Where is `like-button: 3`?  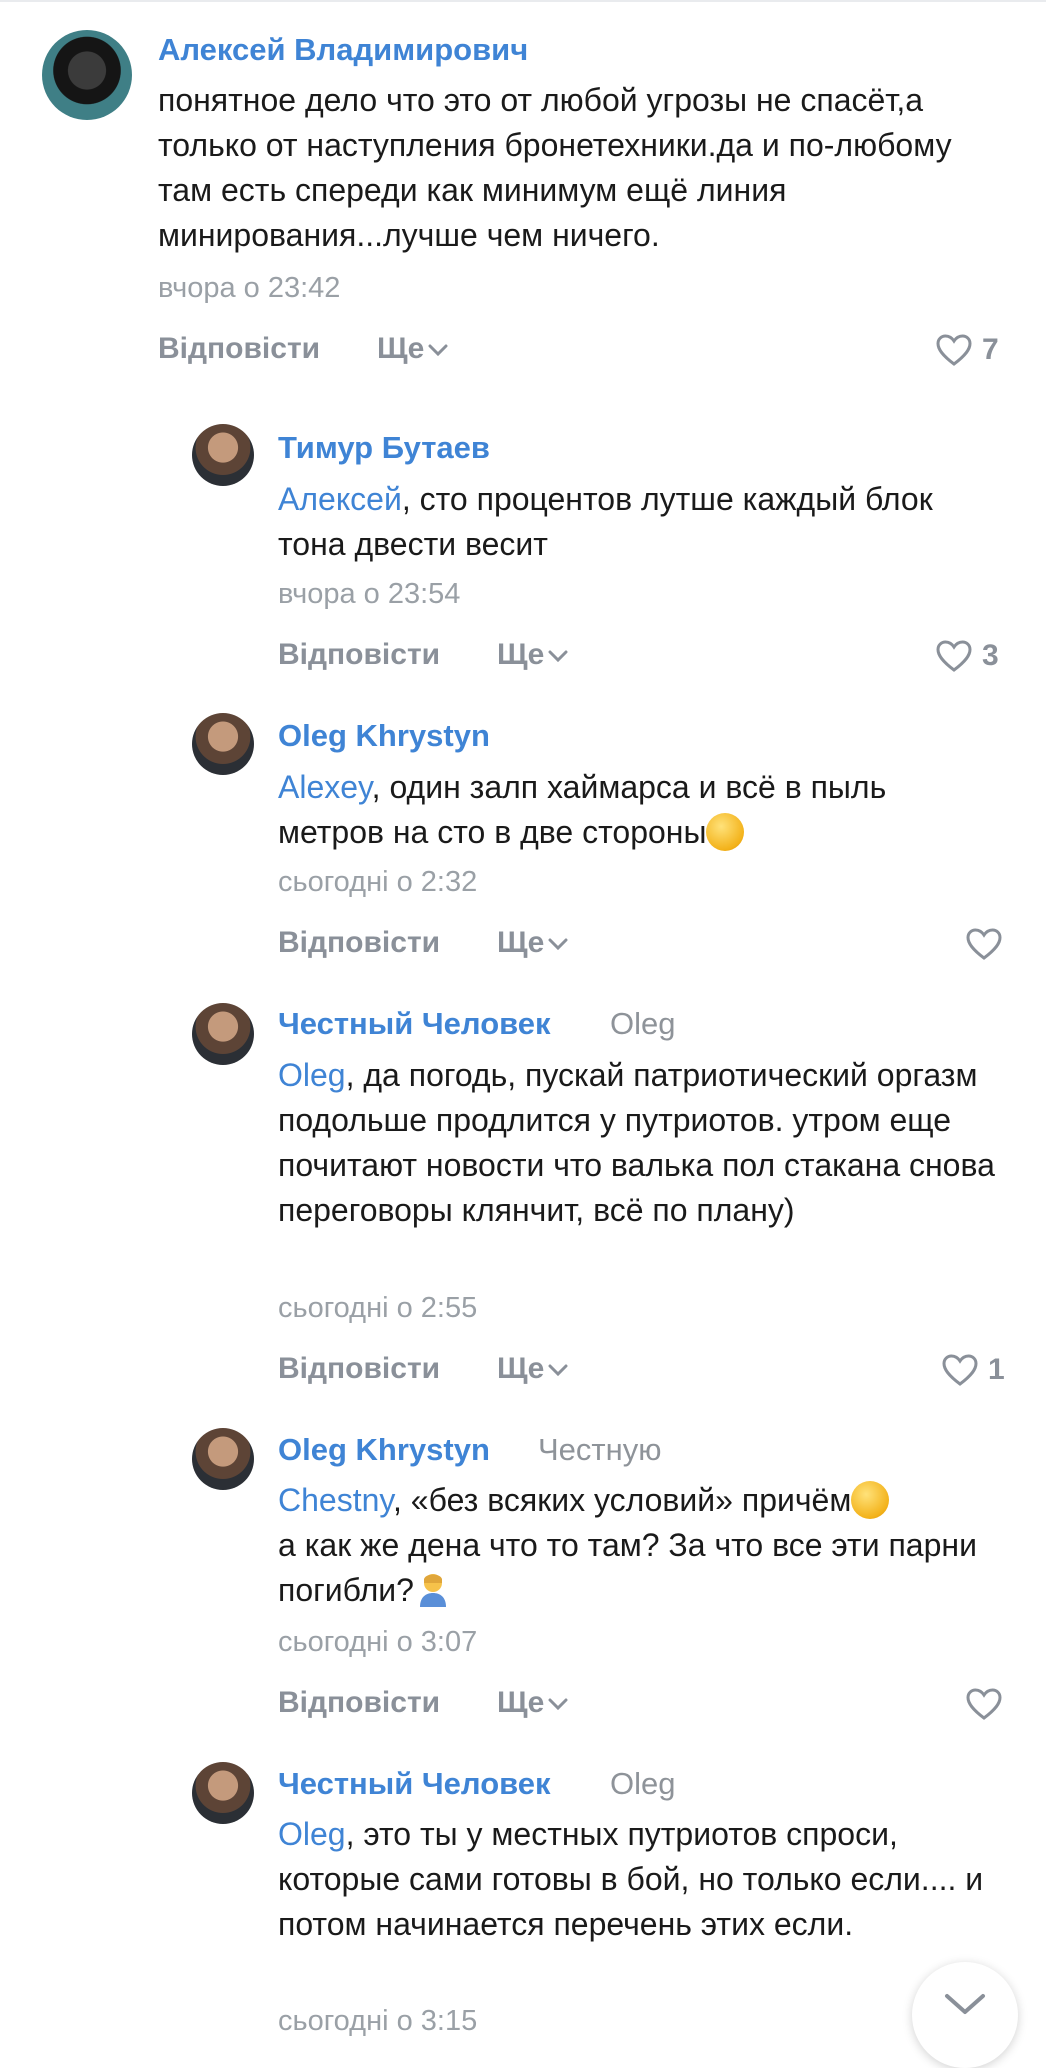 like-button: 3 is located at coordinates (967, 656).